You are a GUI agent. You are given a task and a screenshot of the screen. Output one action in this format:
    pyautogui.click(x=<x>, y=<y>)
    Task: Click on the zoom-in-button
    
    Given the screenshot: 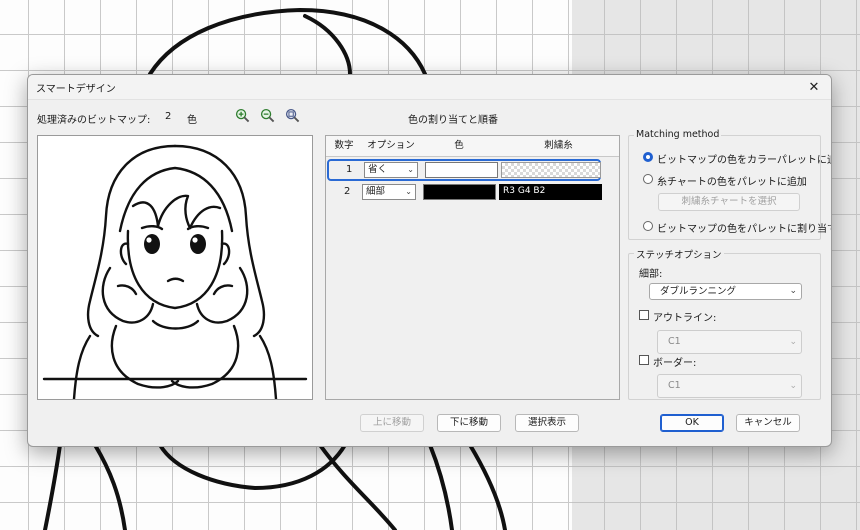 What is the action you would take?
    pyautogui.click(x=242, y=115)
    